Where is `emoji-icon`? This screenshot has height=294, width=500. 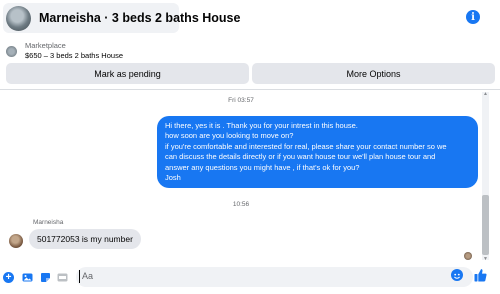
emoji-icon is located at coordinates (457, 275).